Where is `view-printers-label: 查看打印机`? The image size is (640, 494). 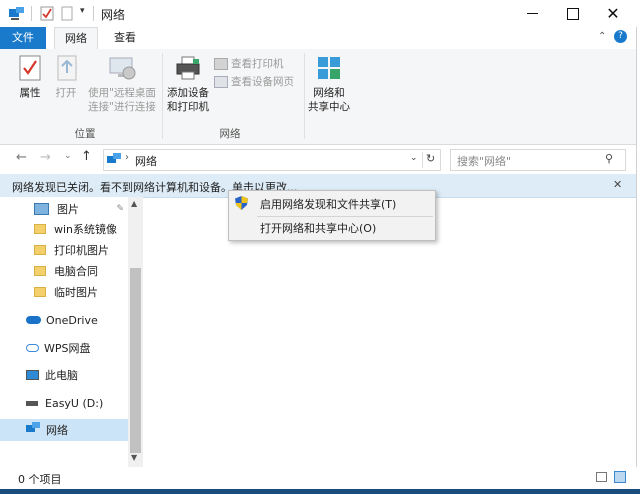 view-printers-label: 查看打印机 is located at coordinates (257, 63).